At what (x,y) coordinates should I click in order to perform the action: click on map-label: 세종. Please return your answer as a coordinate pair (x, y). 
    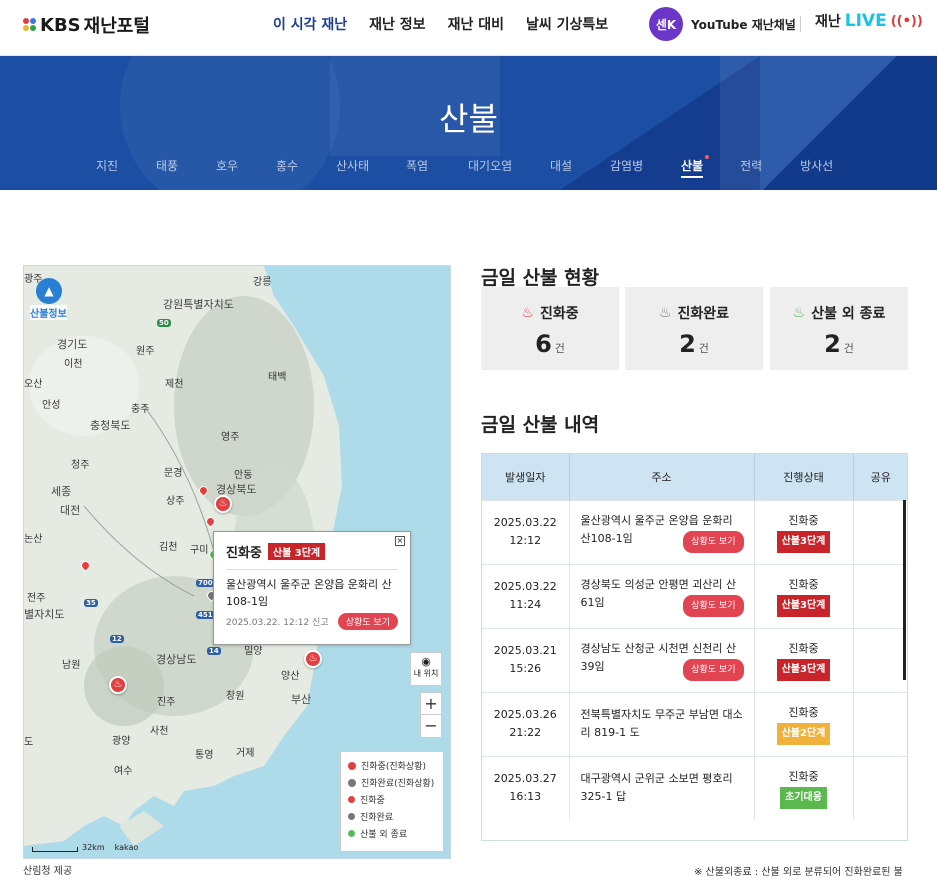
    Looking at the image, I should click on (61, 491).